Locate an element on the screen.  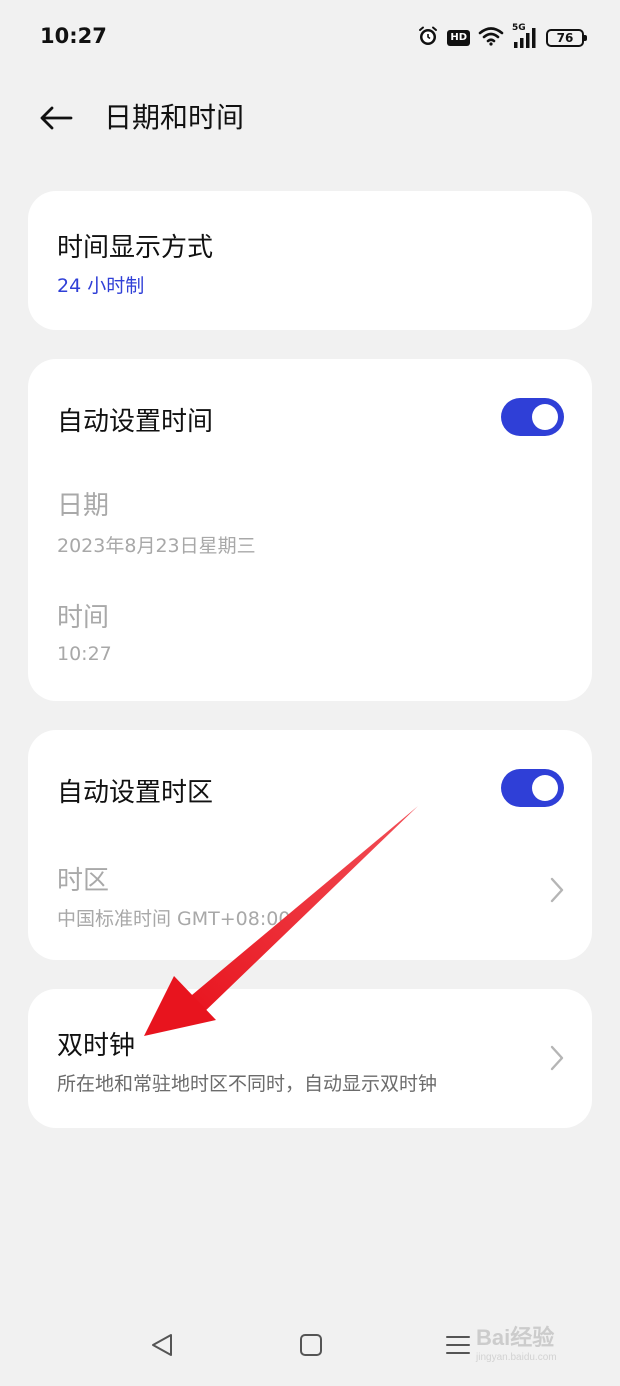
battery-level: 76 is located at coordinates (565, 38).